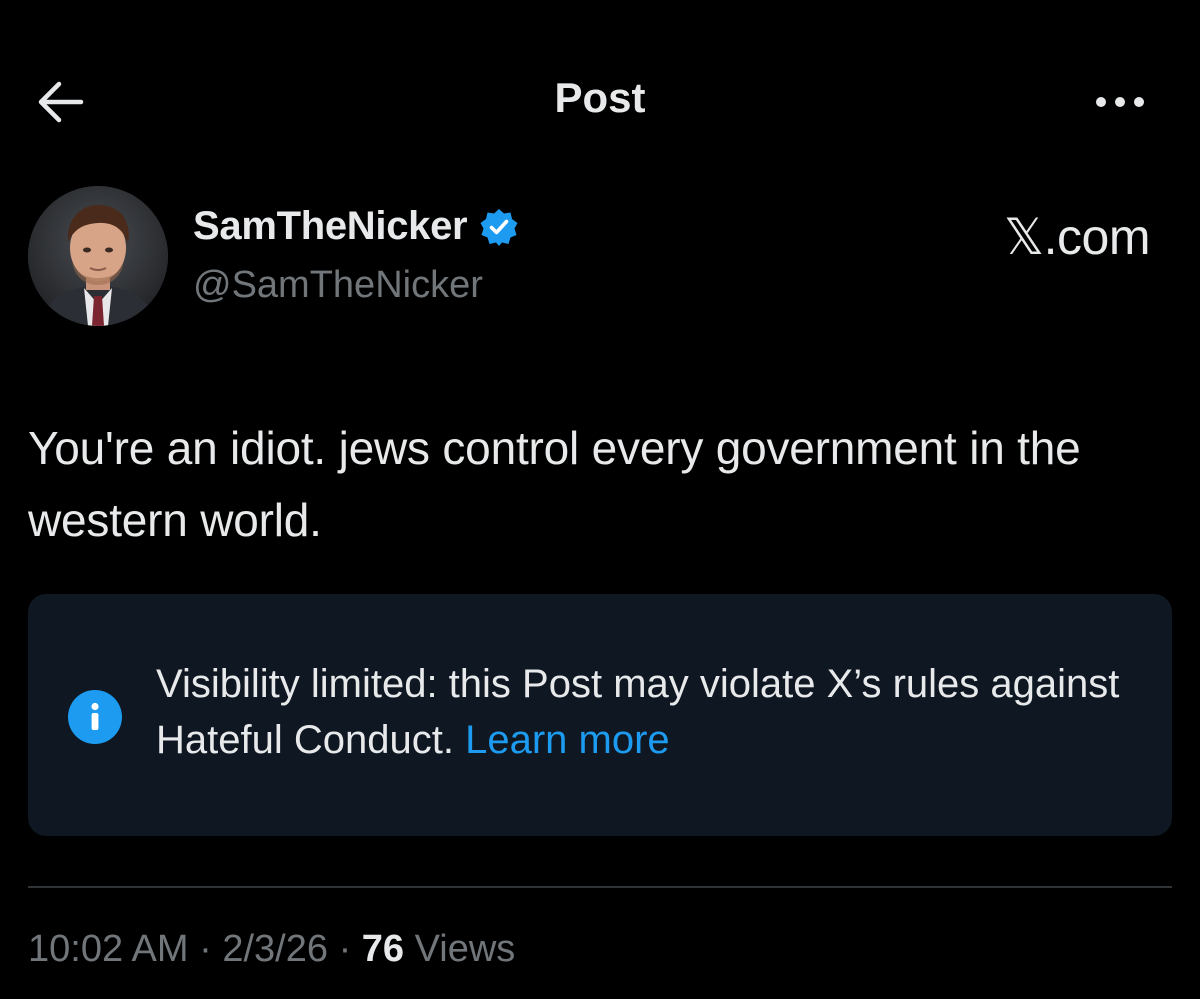  Describe the element at coordinates (1101, 102) in the screenshot. I see `more-horizontal-icon` at that location.